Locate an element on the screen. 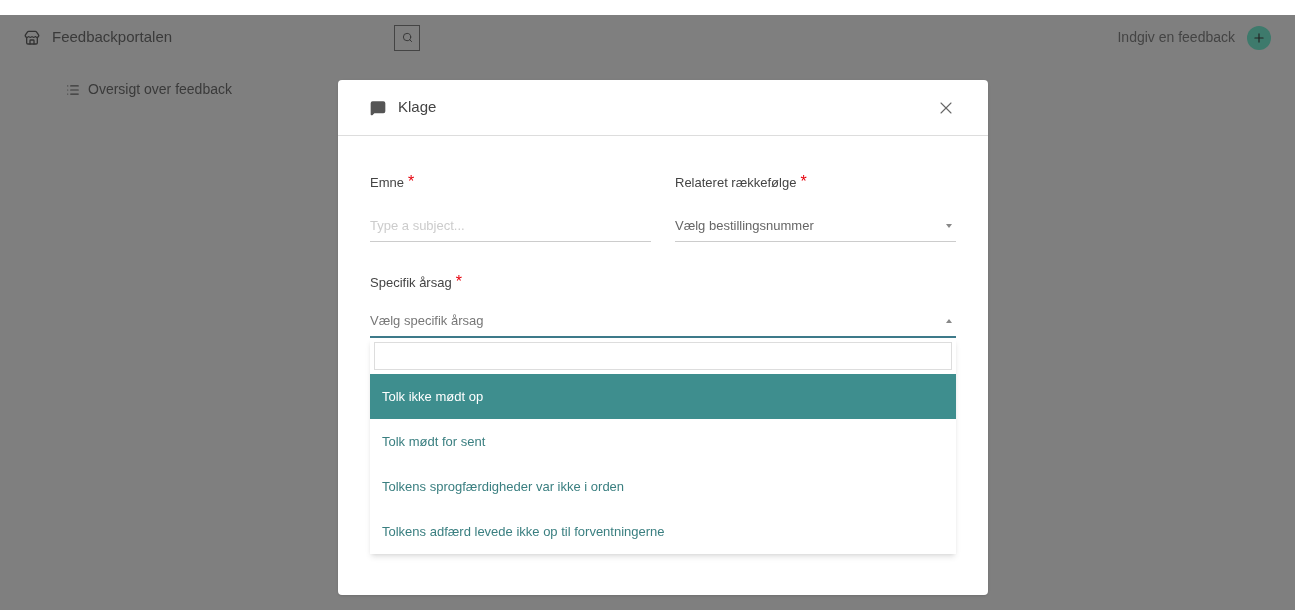  dialog-title: Klage is located at coordinates (418, 107).